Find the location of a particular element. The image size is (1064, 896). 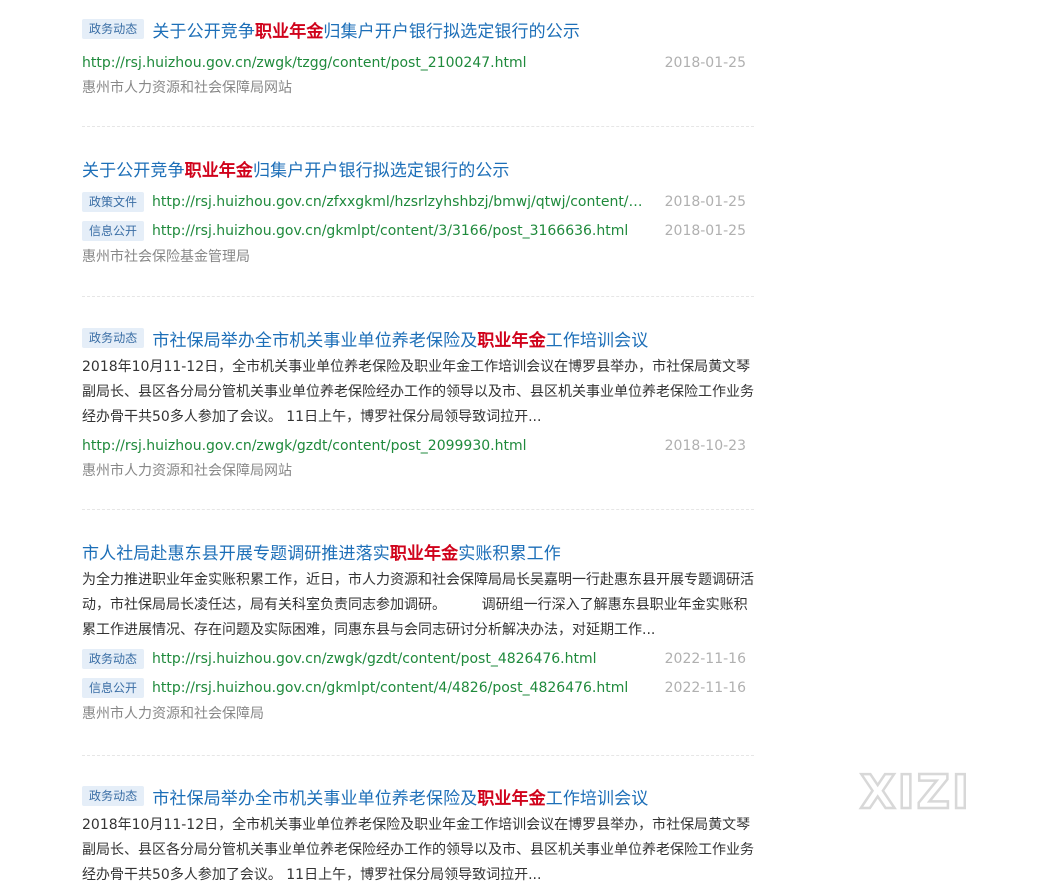

result-title-link: 市人社局赴惠东县开展专题调研推进落实职业年金实账积累工作 is located at coordinates (321, 551).